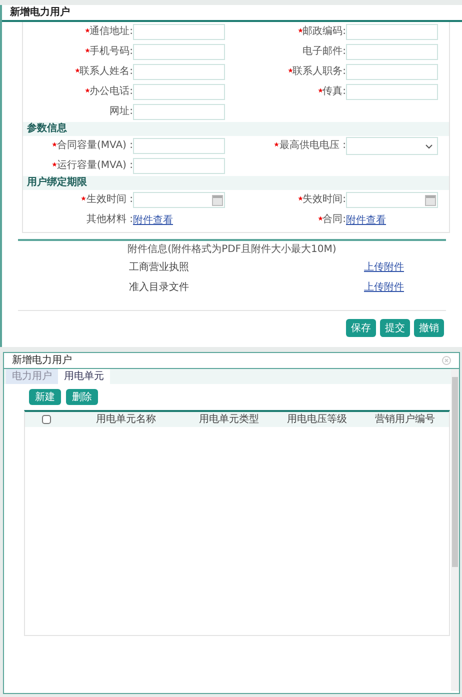  What do you see at coordinates (324, 32) in the screenshot?
I see `field-label: 邮政编码:` at bounding box center [324, 32].